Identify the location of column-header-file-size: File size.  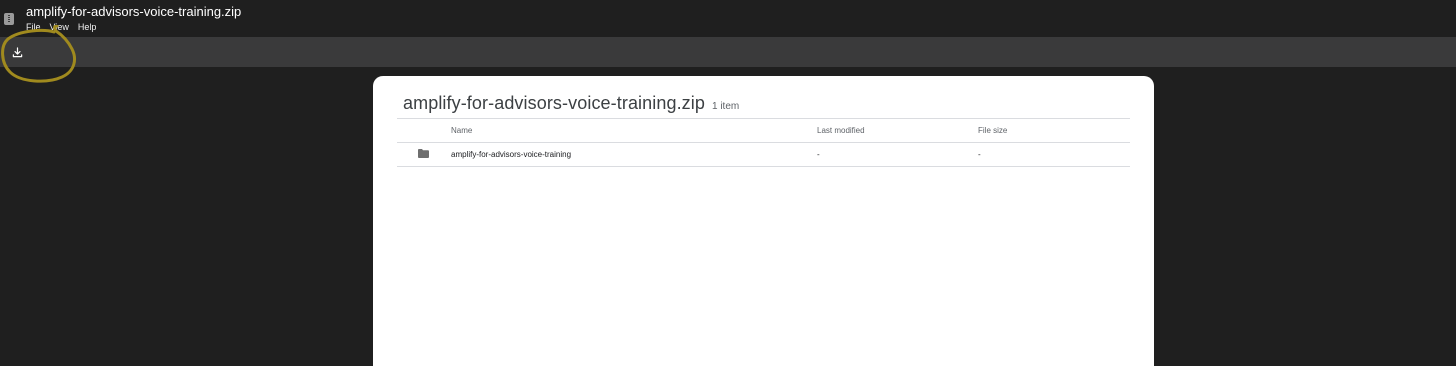
(992, 130).